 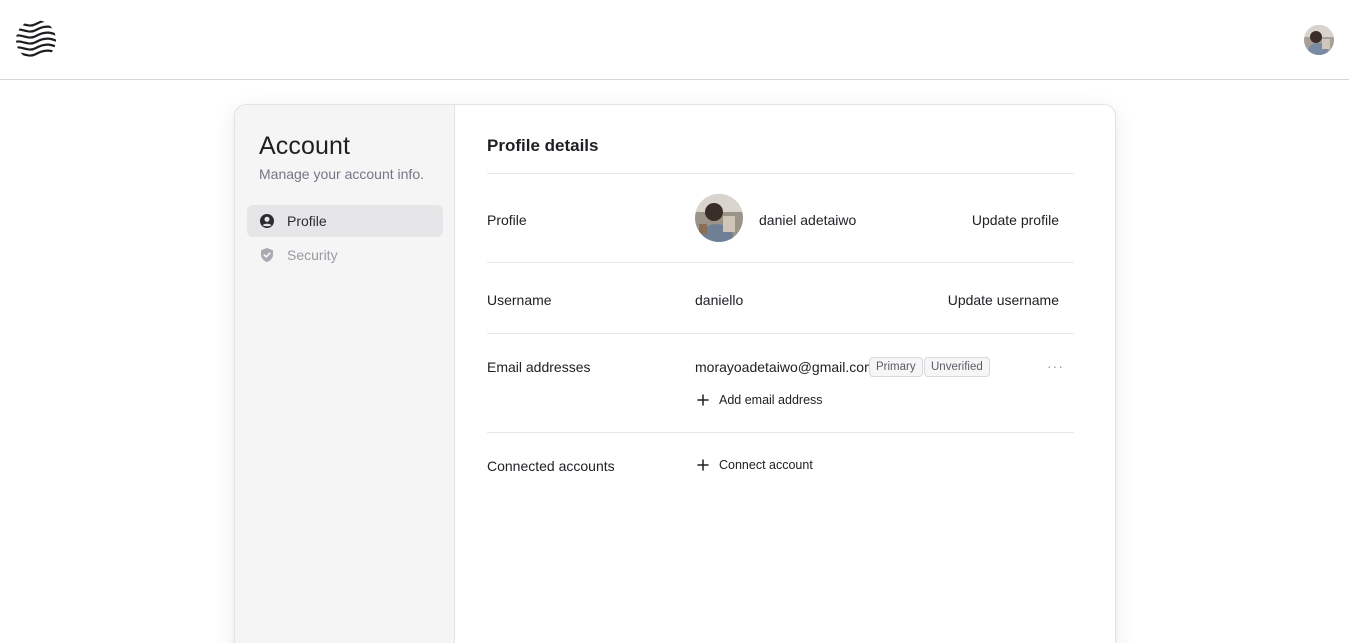 What do you see at coordinates (519, 300) in the screenshot?
I see `username-row-label: Username` at bounding box center [519, 300].